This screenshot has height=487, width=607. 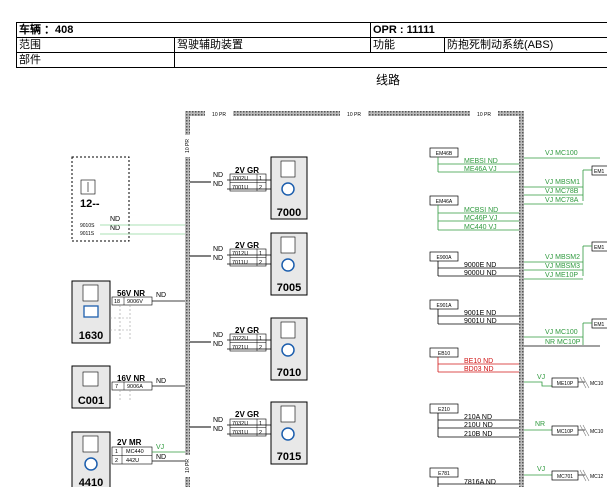 What do you see at coordinates (480, 218) in the screenshot?
I see `splice-wire: MC46P VJ` at bounding box center [480, 218].